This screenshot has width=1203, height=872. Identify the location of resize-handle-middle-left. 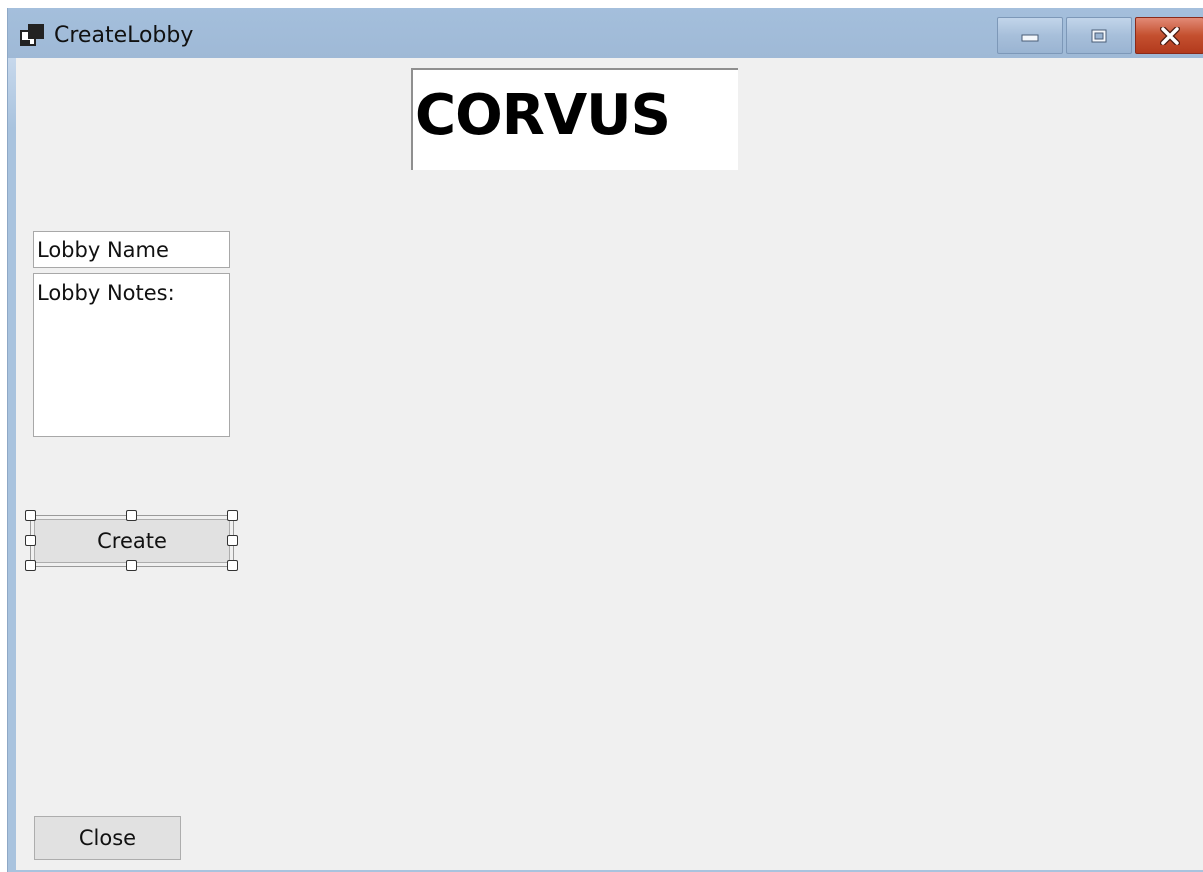
(30, 540).